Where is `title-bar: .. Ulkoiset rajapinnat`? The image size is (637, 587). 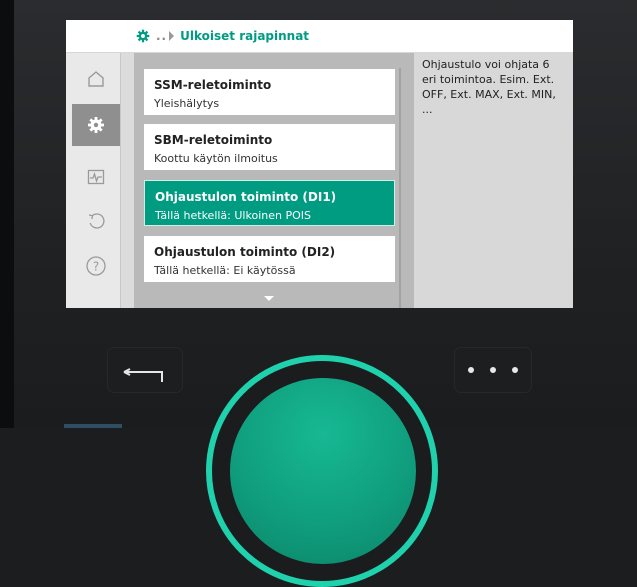
title-bar: .. Ulkoiset rajapinnat is located at coordinates (319, 36).